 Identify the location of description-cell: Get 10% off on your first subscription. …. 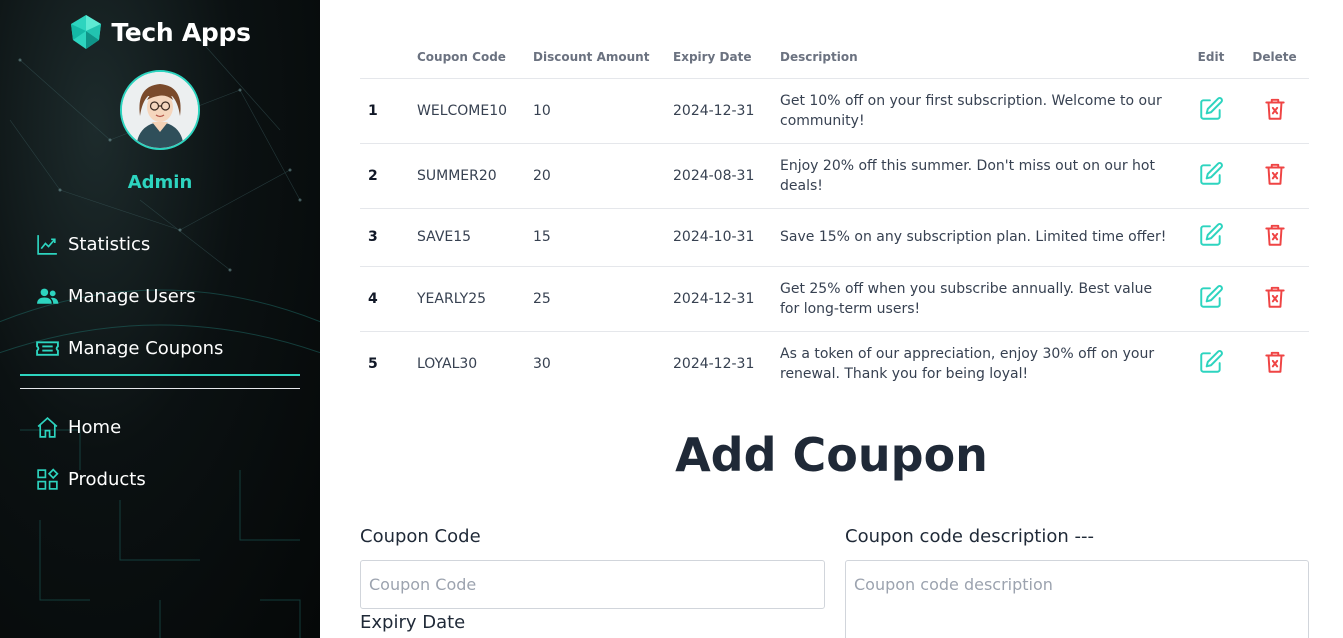
(977, 110).